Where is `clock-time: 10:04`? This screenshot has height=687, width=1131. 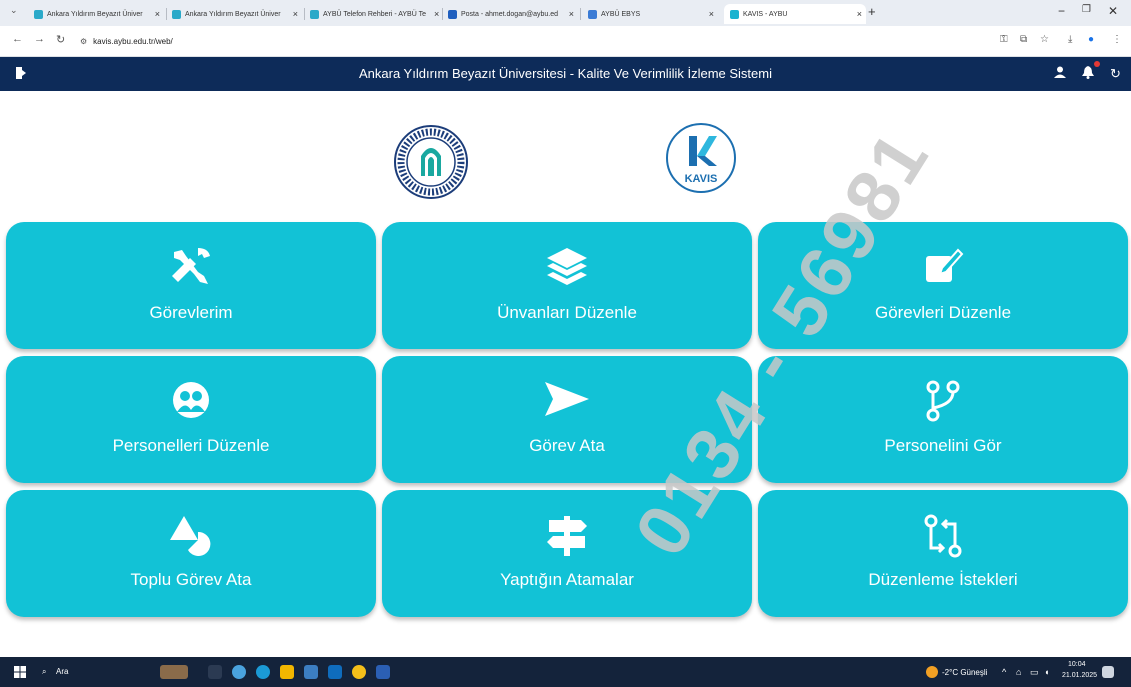
clock-time: 10:04 is located at coordinates (1077, 664).